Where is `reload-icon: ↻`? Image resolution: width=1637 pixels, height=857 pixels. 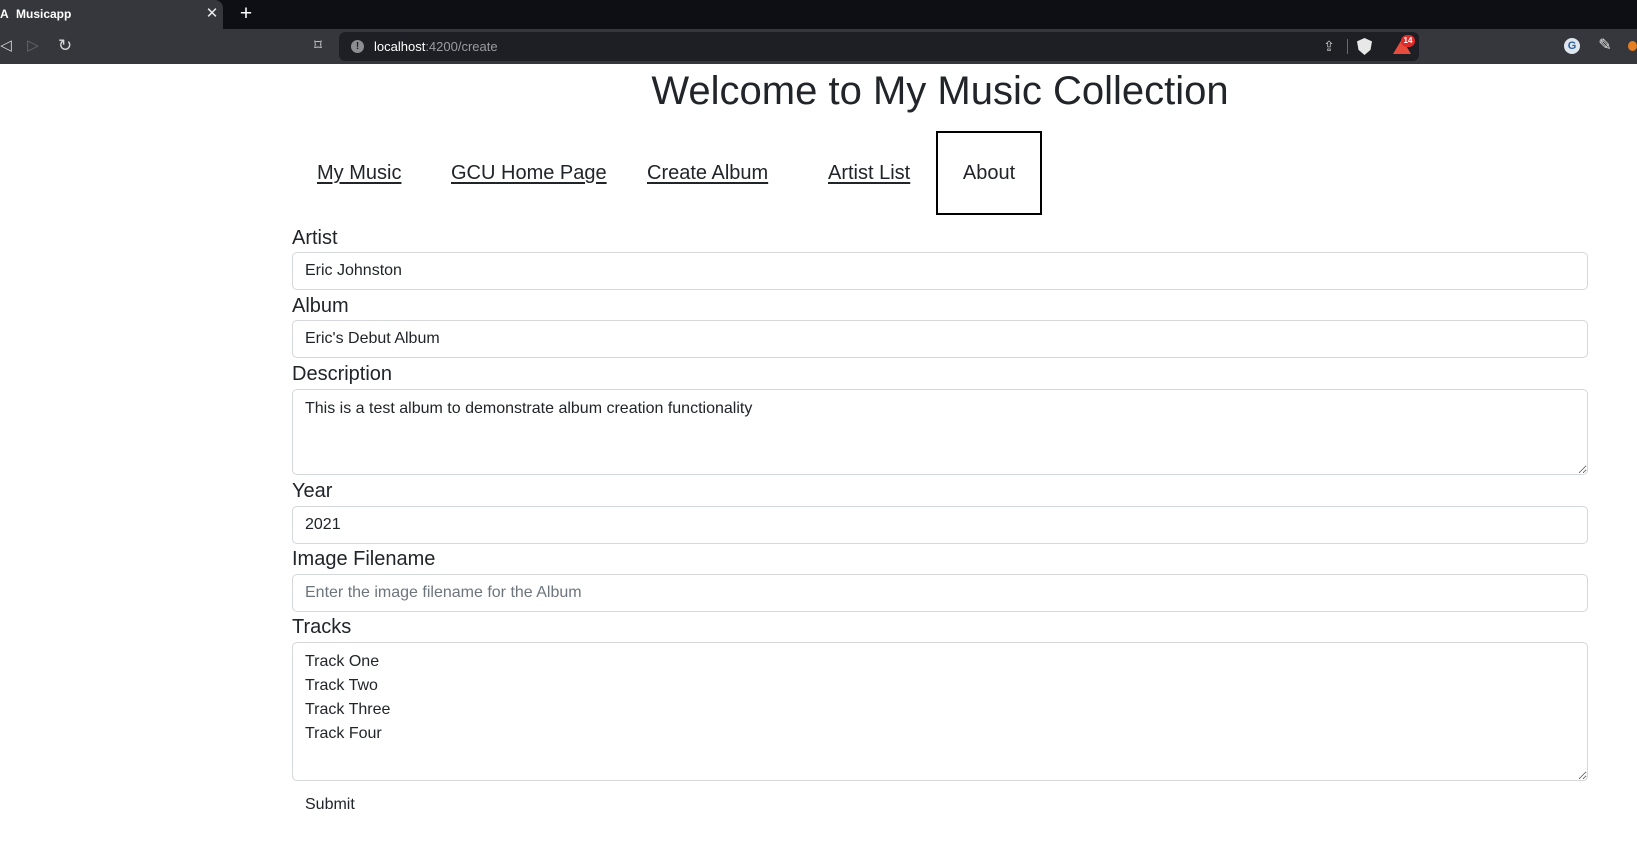 reload-icon: ↻ is located at coordinates (65, 46).